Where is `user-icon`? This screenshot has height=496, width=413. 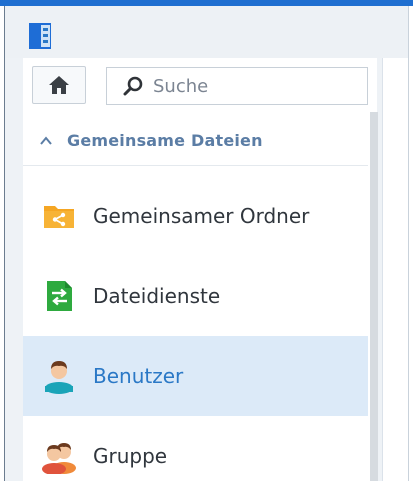 user-icon is located at coordinates (59, 377).